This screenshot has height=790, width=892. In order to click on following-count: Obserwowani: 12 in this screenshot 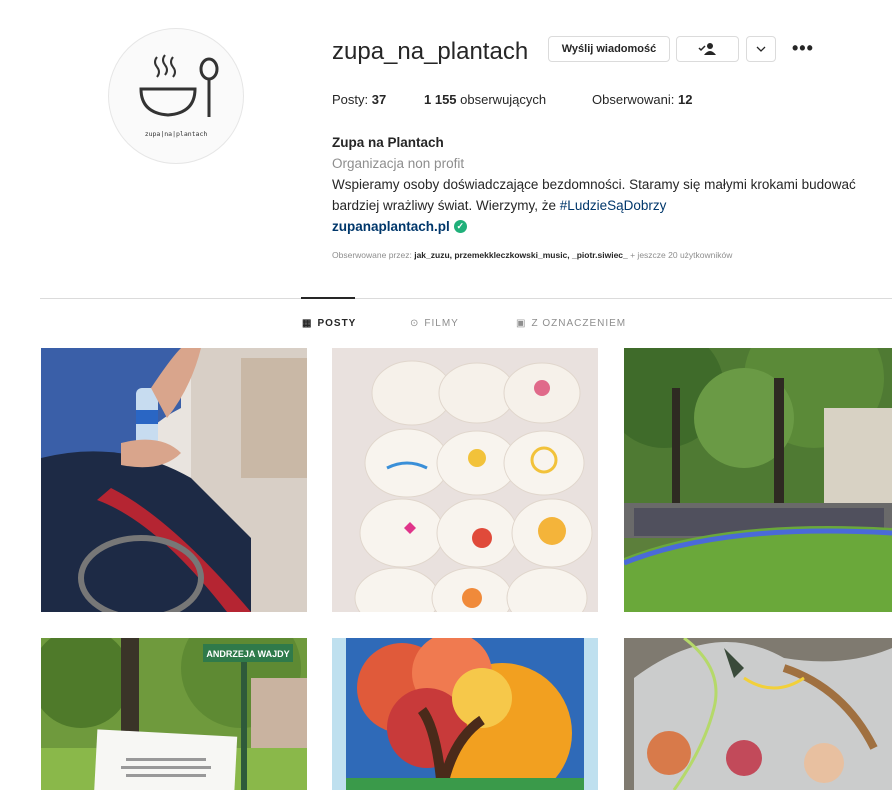, I will do `click(642, 99)`.